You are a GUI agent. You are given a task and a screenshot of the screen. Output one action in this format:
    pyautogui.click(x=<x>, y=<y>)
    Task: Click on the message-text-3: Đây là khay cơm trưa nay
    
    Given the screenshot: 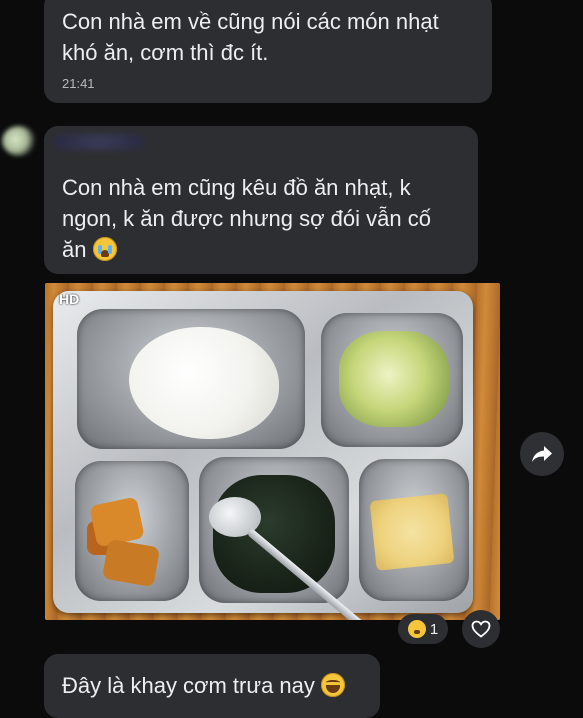 What is the action you would take?
    pyautogui.click(x=212, y=686)
    